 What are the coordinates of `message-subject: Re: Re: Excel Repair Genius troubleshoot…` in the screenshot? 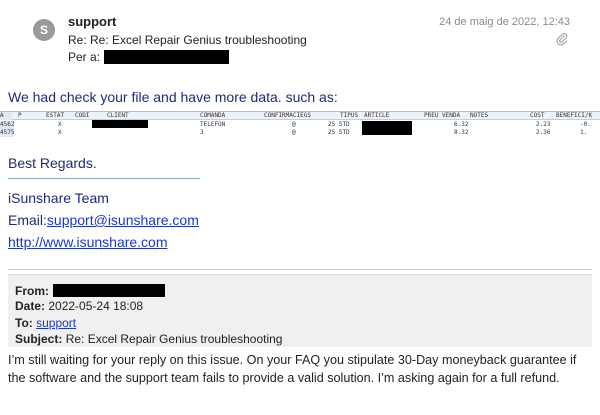 It's located at (187, 40).